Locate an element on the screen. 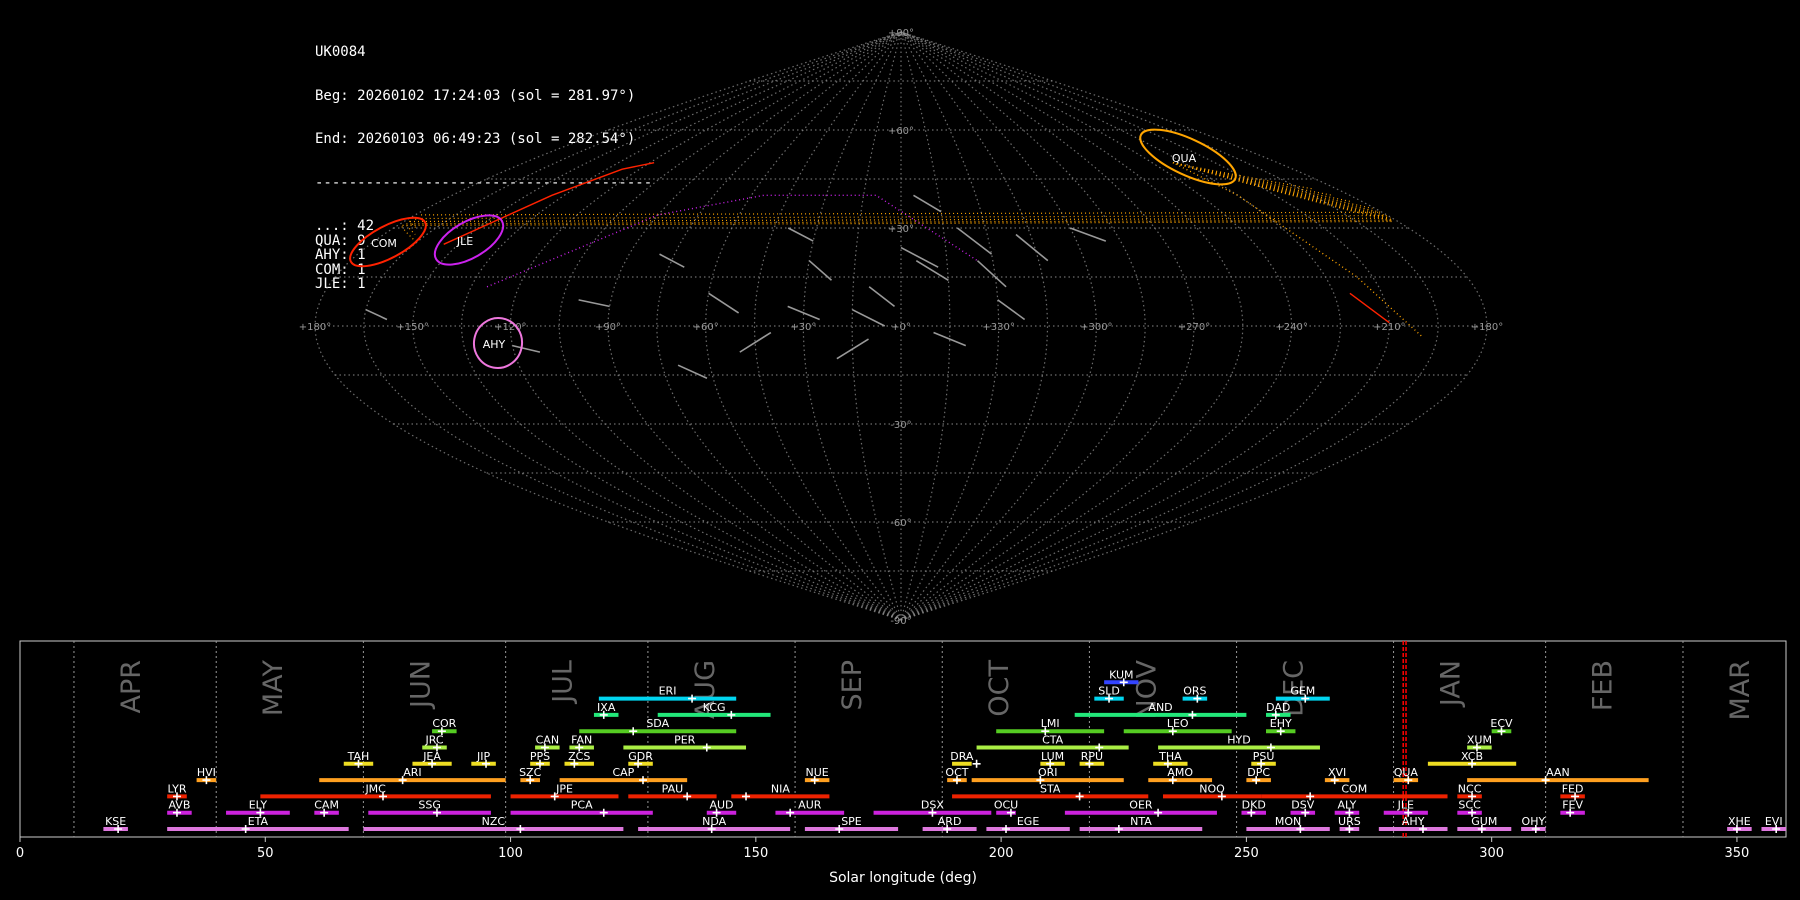  shower-label: TAH is located at coordinates (358, 756).